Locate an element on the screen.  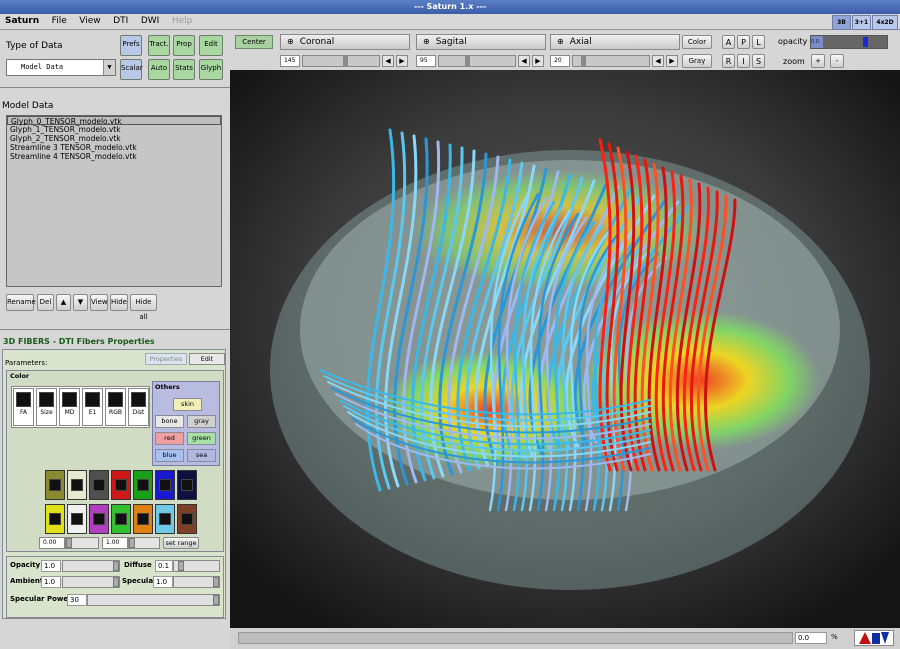
menu-help: Help is located at coordinates (182, 21).